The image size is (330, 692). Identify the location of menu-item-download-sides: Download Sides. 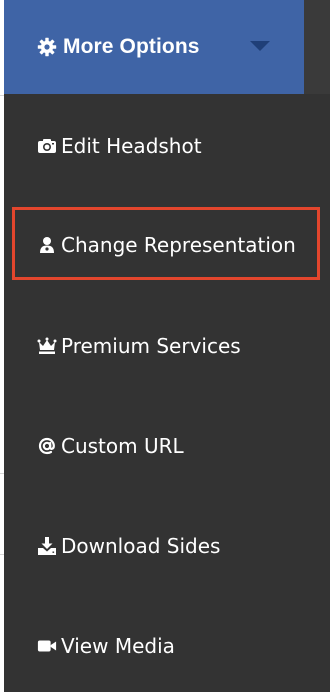
(167, 546).